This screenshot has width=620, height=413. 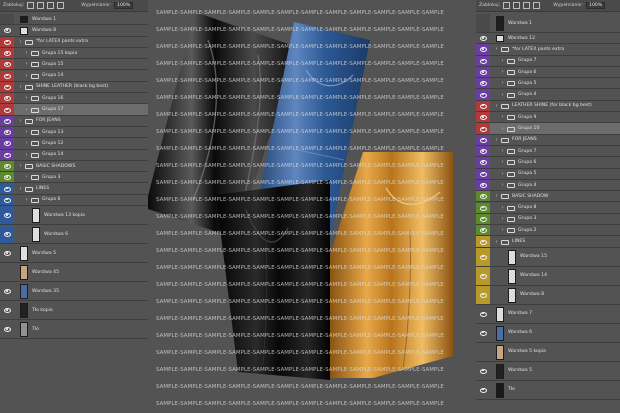 What do you see at coordinates (596, 5) in the screenshot?
I see `fill-input: 100%` at bounding box center [596, 5].